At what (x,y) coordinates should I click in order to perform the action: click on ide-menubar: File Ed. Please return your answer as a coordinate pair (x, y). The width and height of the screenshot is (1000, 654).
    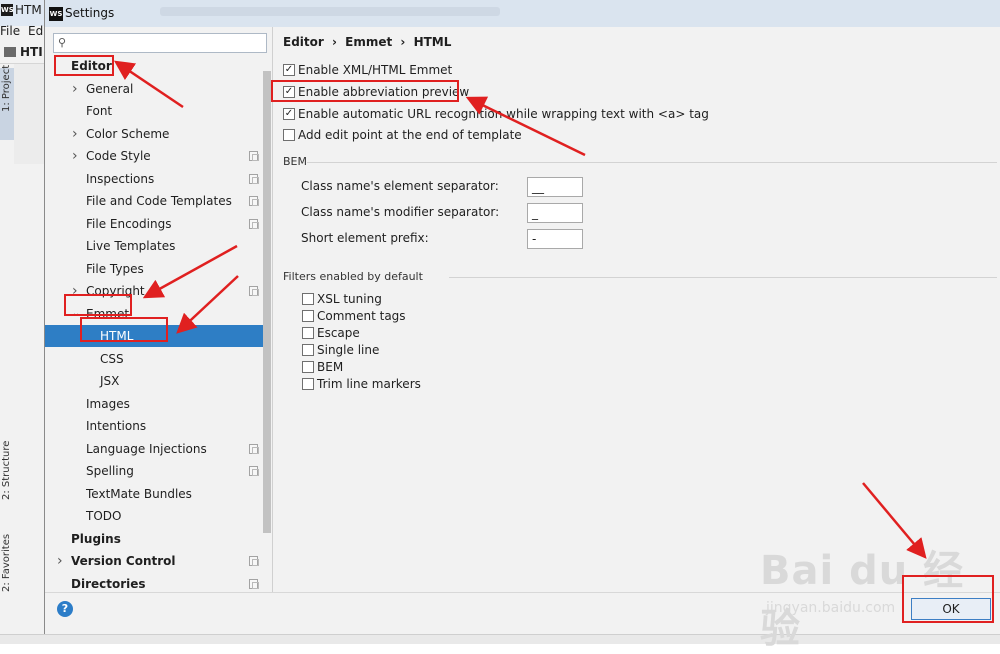
    Looking at the image, I should click on (22, 32).